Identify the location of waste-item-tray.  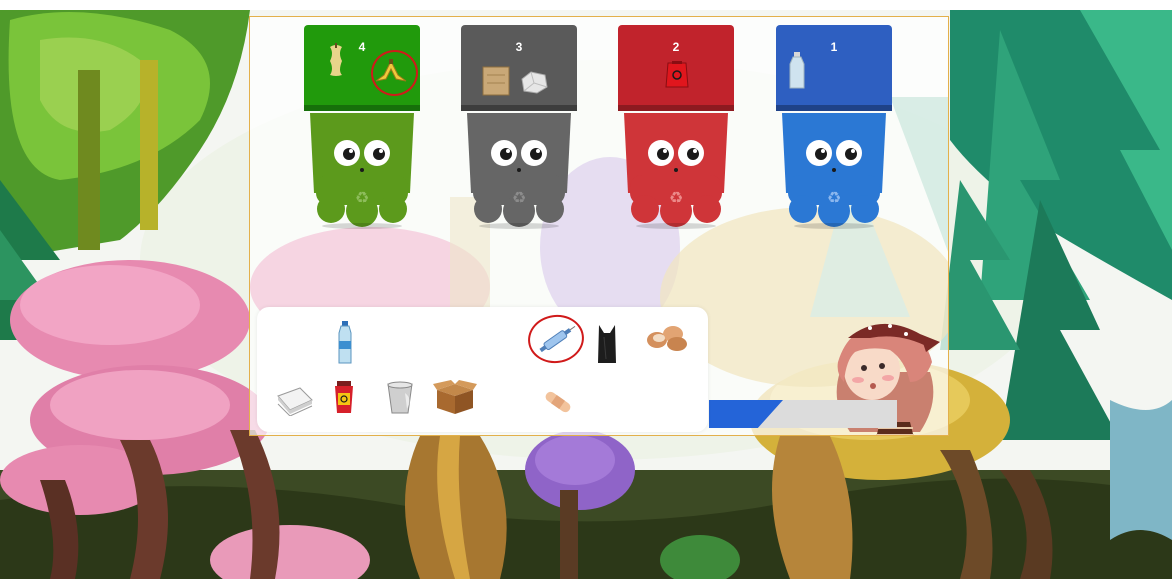
(482, 369).